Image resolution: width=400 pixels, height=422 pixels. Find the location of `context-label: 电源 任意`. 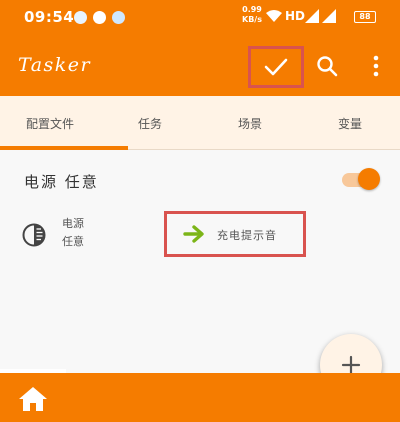

context-label: 电源 任意 is located at coordinates (82, 233).